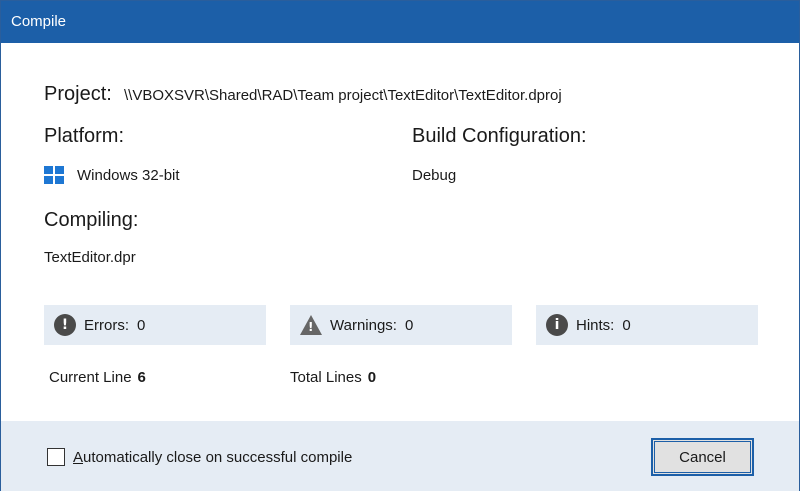  Describe the element at coordinates (409, 325) in the screenshot. I see `warnings-count: 0` at that location.